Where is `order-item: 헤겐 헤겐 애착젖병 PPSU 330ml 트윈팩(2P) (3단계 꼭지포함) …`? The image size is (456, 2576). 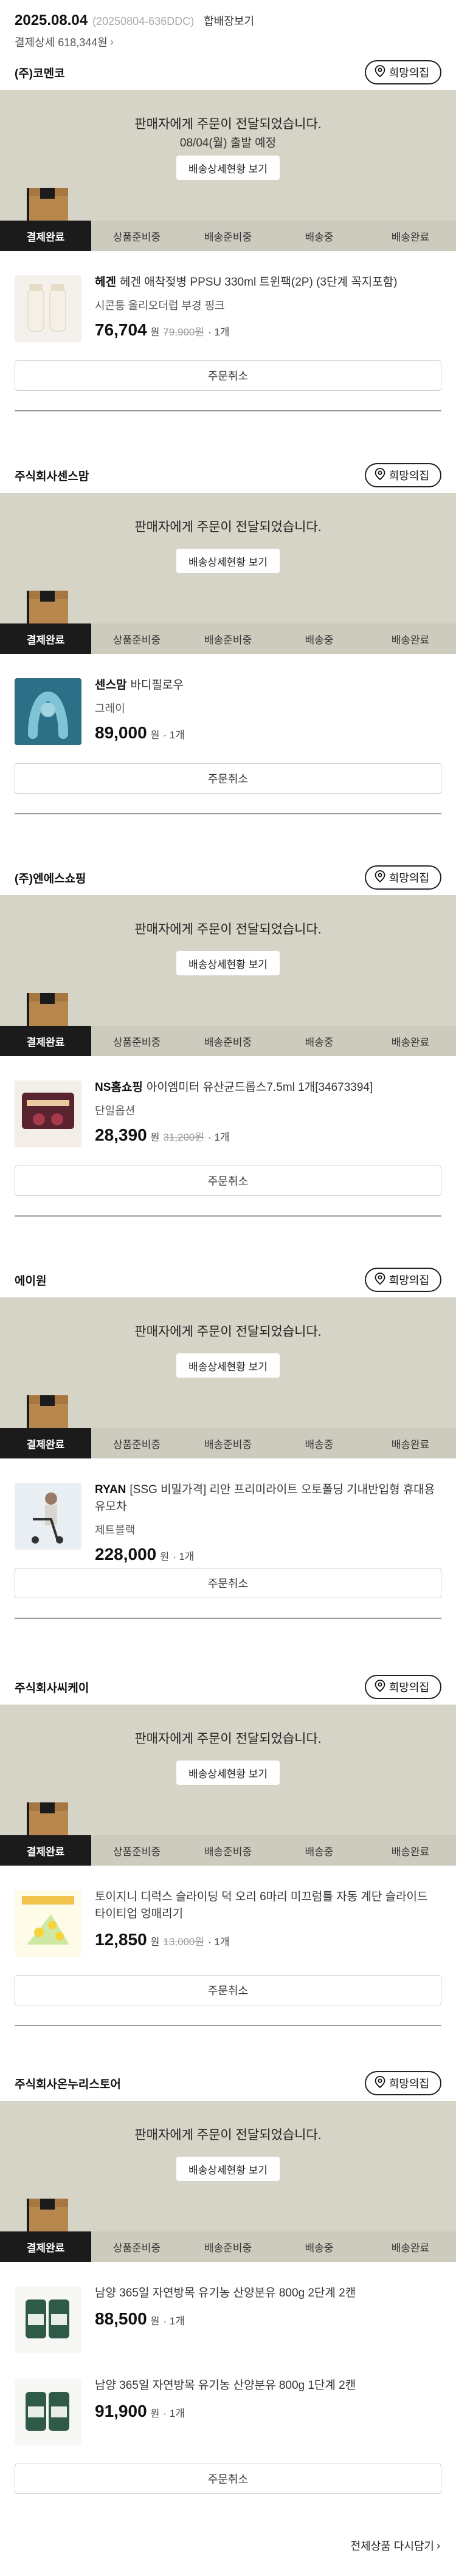
order-item: 헤겐 헤겐 애착젖병 PPSU 330ml 트윈팩(2P) (3단계 꼭지포함) … is located at coordinates (228, 297).